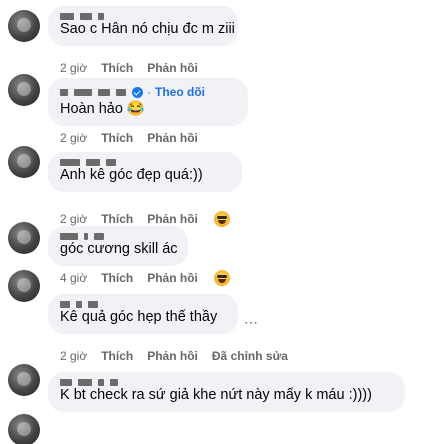 The height and width of the screenshot is (444, 425). Describe the element at coordinates (73, 278) in the screenshot. I see `comment-time: 4 giờ` at that location.